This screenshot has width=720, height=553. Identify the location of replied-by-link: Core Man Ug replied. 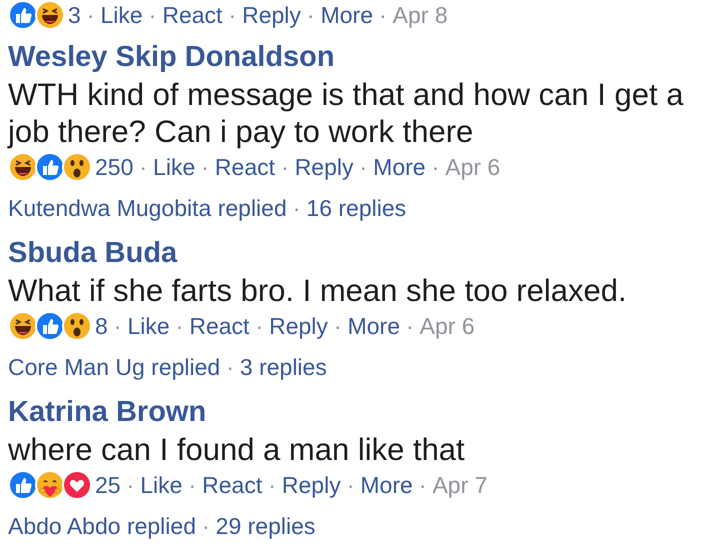
(114, 367).